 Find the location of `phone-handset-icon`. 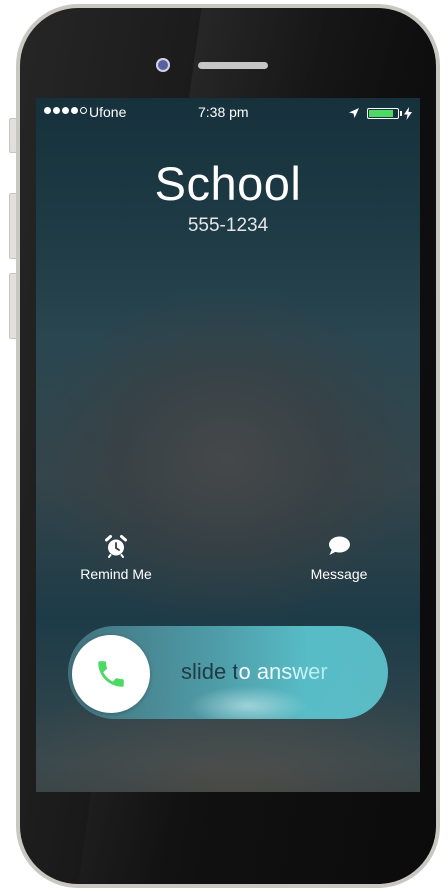

phone-handset-icon is located at coordinates (111, 674).